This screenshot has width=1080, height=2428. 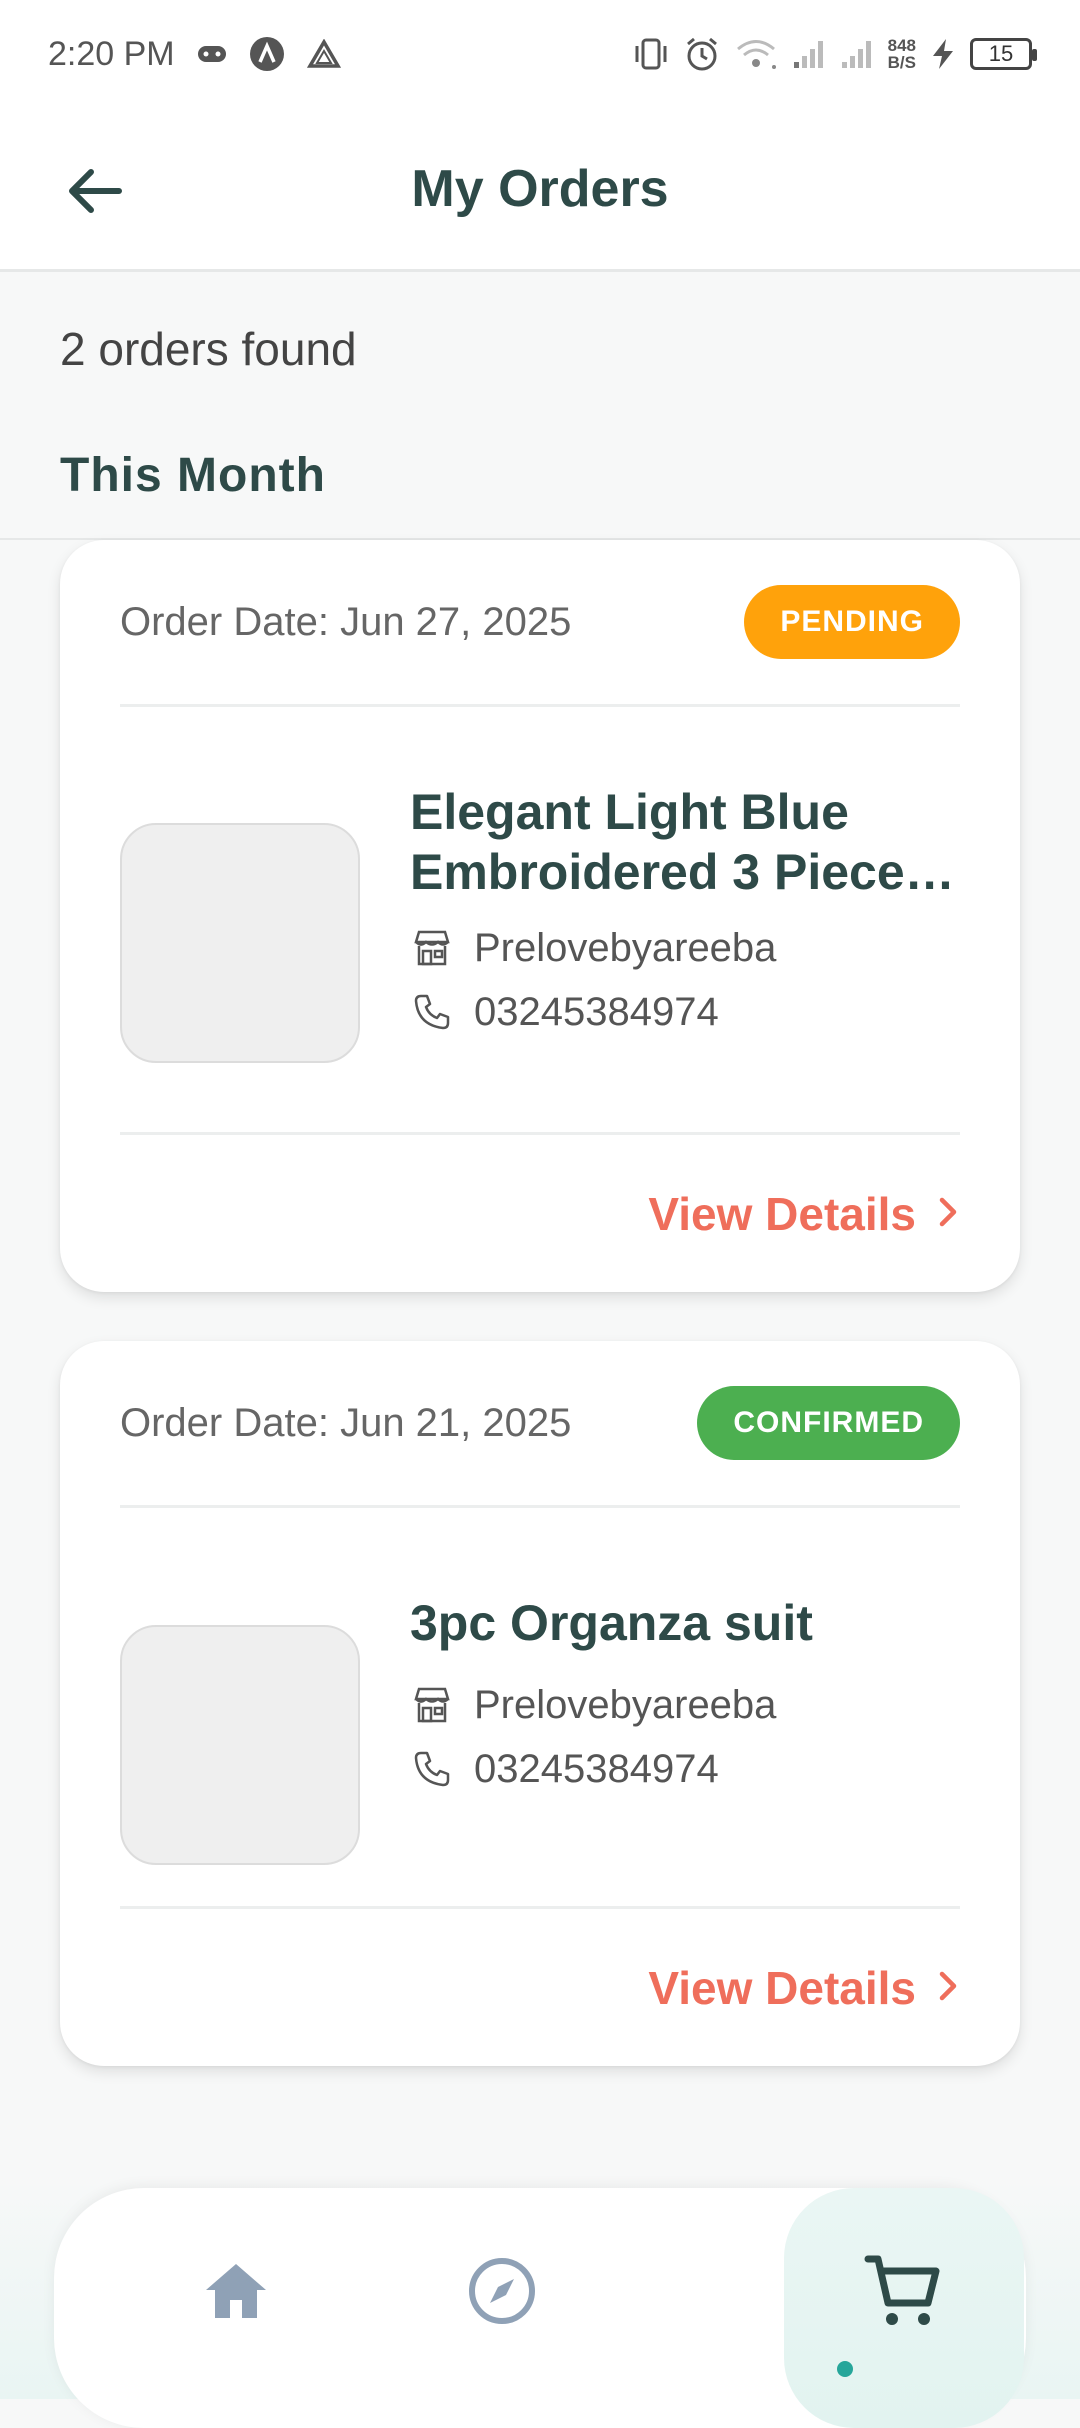 I want to click on order-card-header: Order Date: Jun 27, 2025 PENDING, so click(x=540, y=623).